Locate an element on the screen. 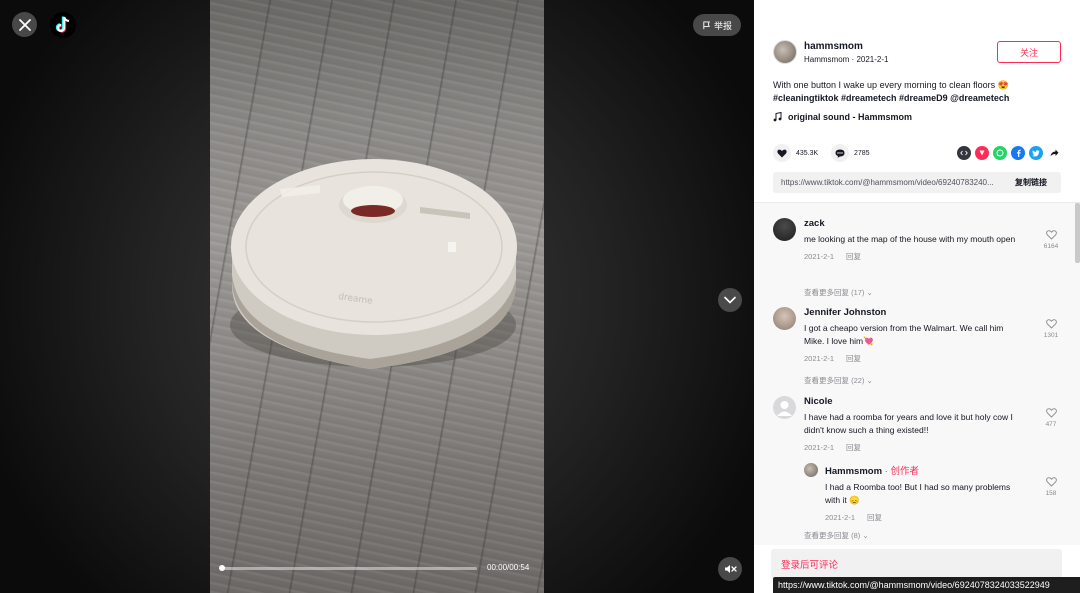 Image resolution: width=1080 pixels, height=593 pixels. share-arrow-icon is located at coordinates (1054, 153).